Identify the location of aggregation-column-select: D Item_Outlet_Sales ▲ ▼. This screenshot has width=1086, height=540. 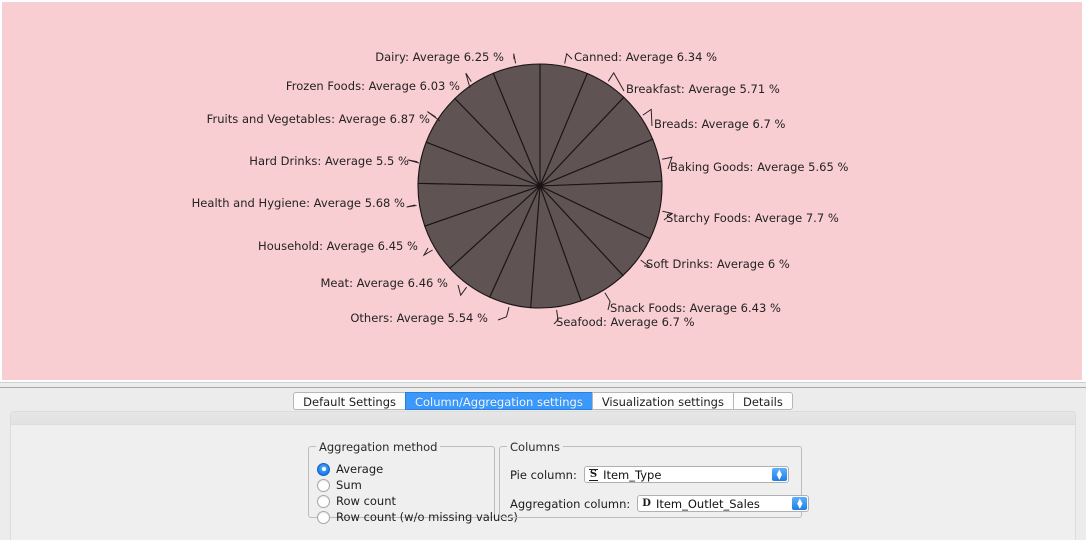
(723, 503).